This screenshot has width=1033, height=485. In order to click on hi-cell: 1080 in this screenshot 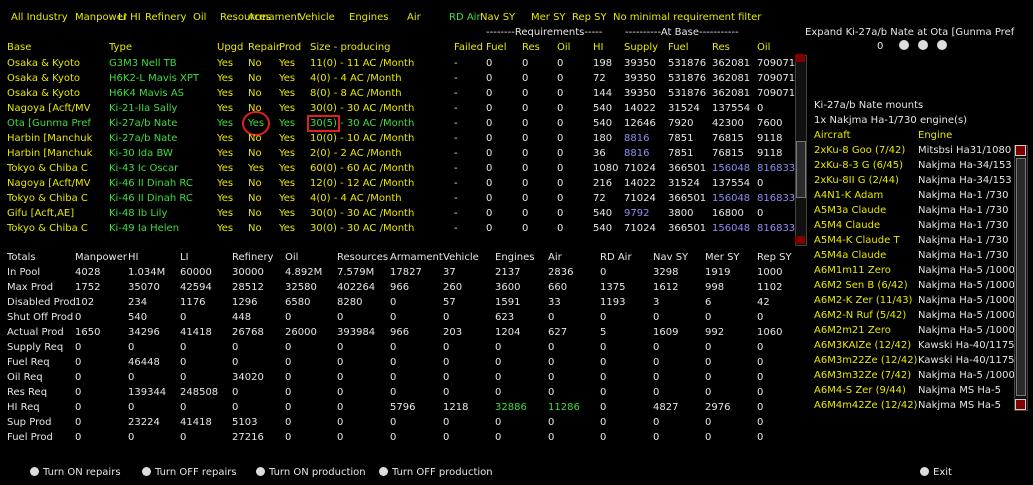, I will do `click(606, 168)`.